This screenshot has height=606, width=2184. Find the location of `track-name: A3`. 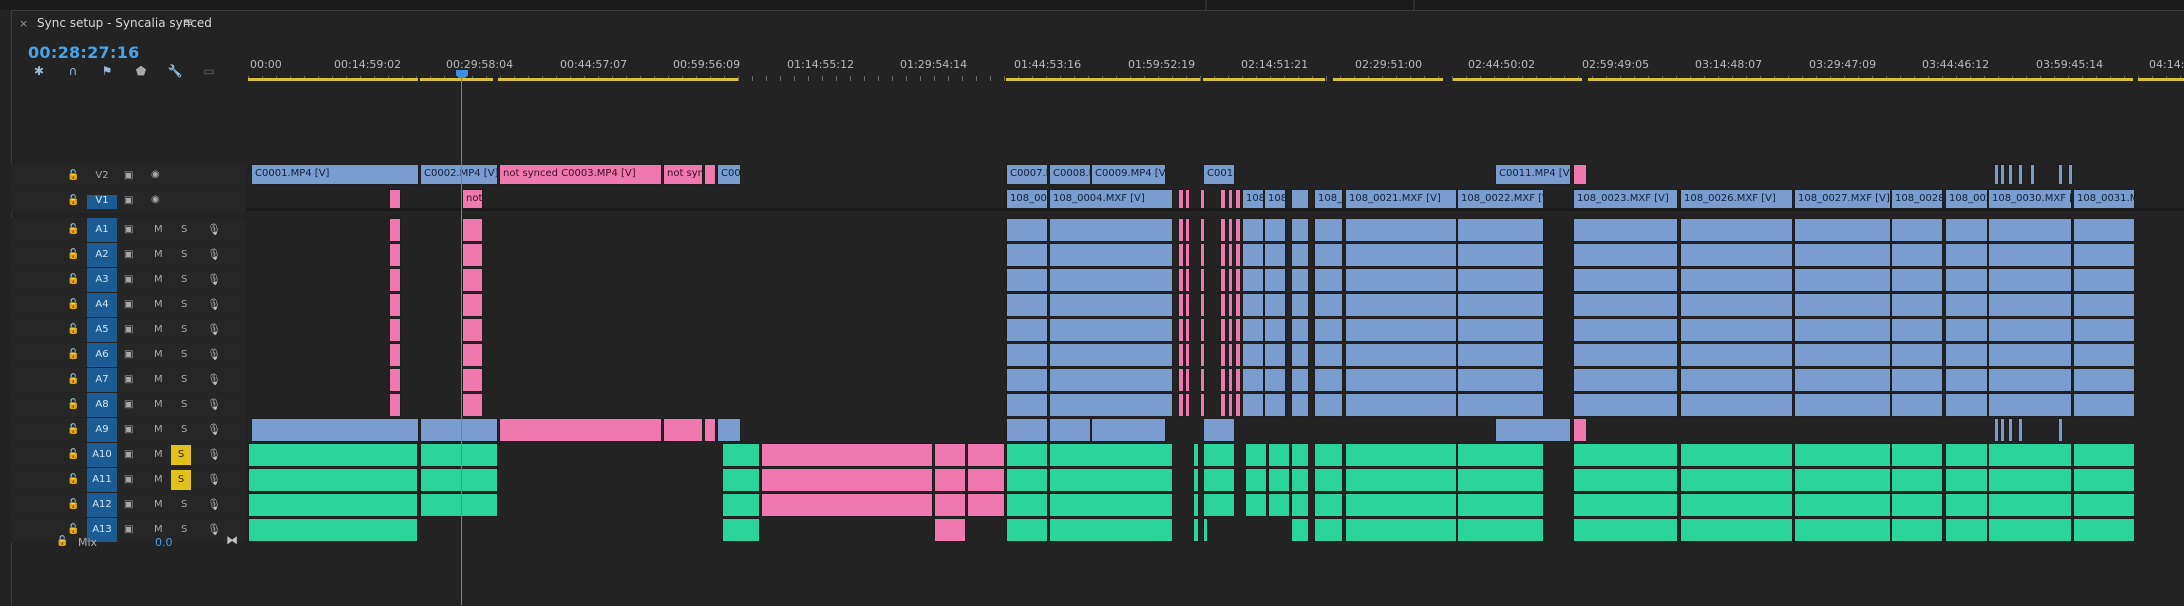

track-name: A3 is located at coordinates (102, 280).